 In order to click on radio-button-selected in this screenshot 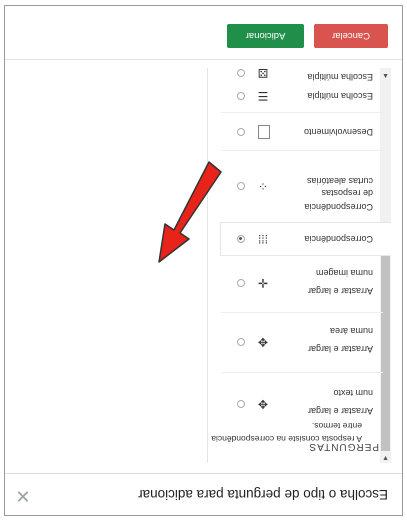, I will do `click(241, 239)`.